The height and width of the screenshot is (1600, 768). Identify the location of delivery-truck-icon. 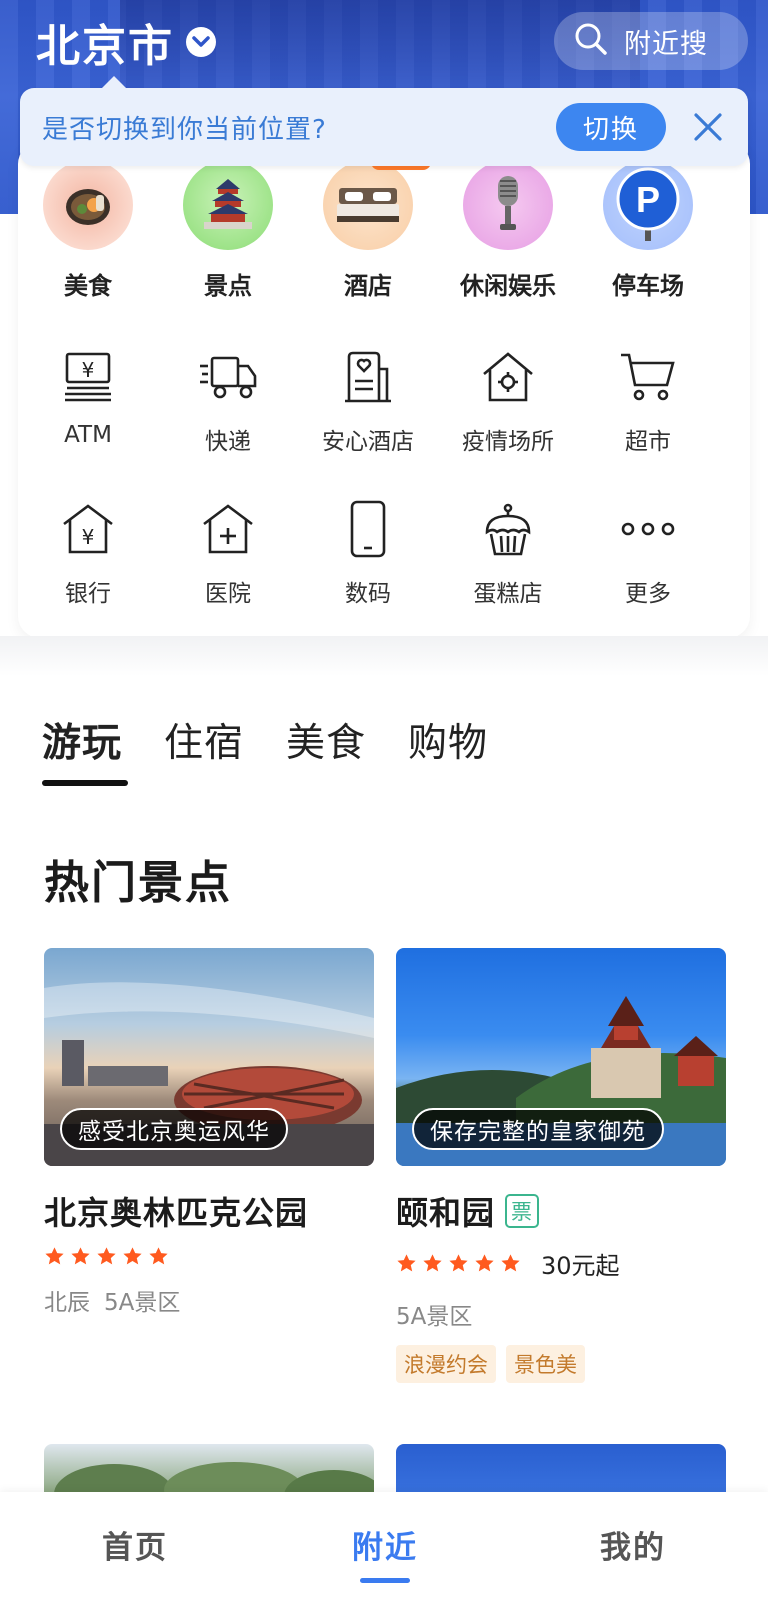
(228, 377).